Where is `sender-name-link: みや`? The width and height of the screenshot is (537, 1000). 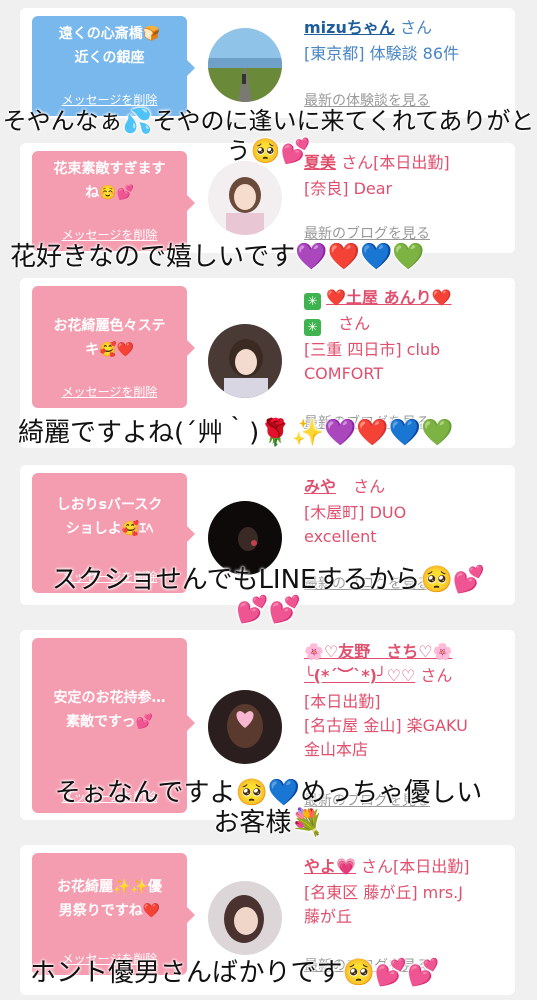
sender-name-link: みや is located at coordinates (320, 486).